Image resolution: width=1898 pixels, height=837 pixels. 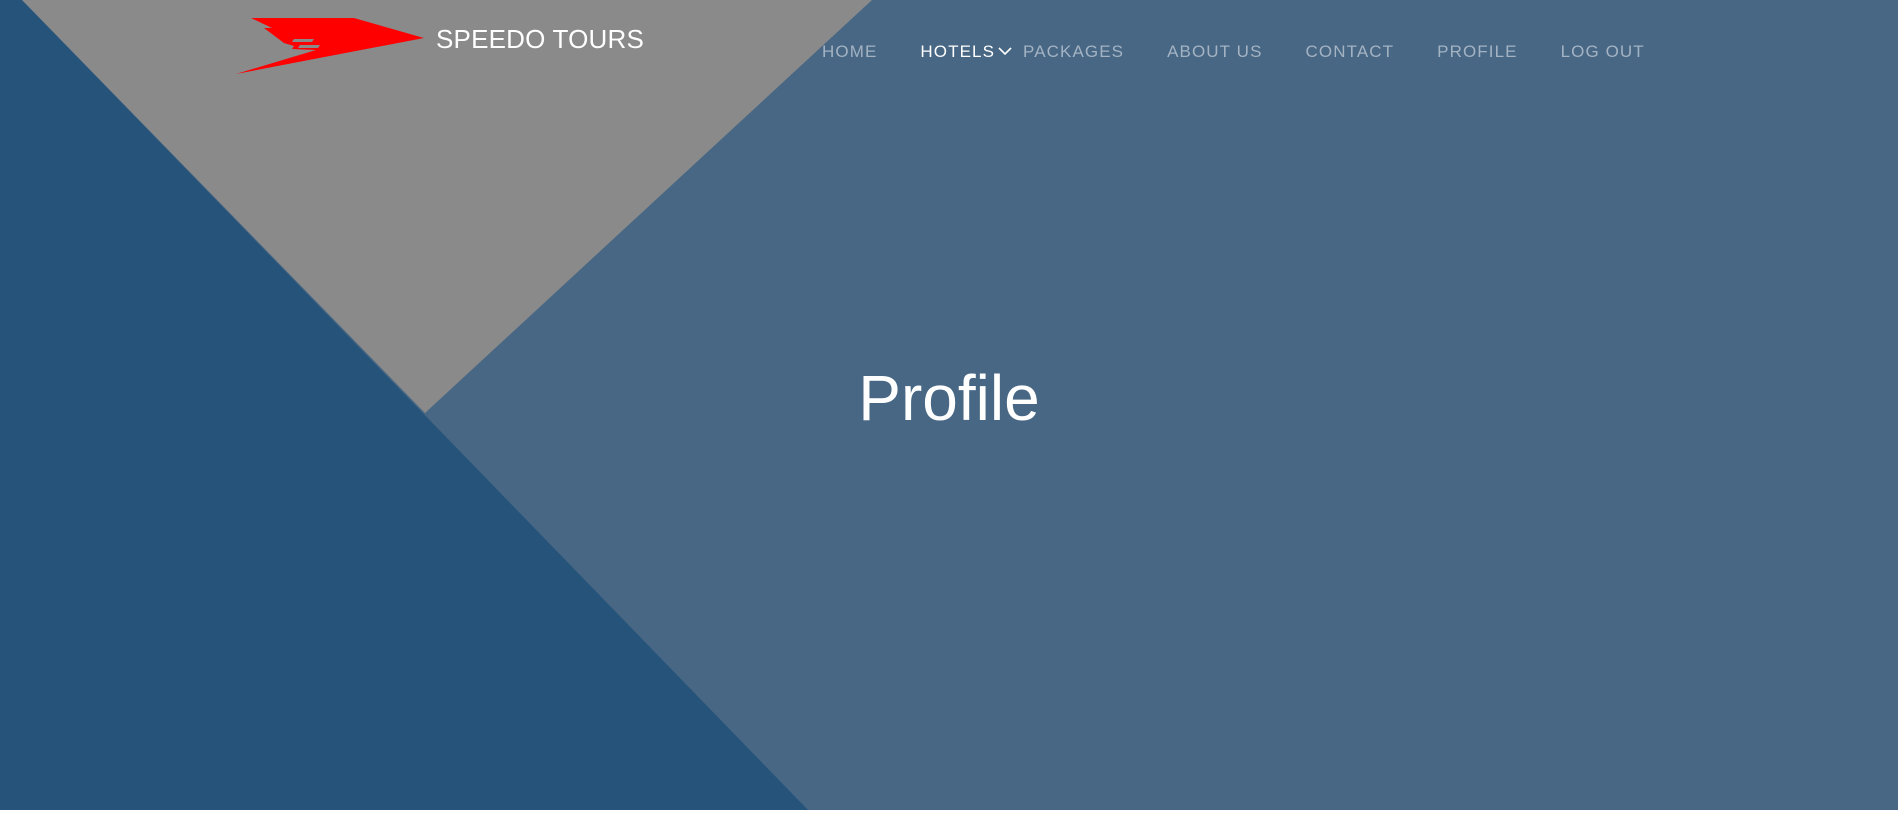 I want to click on brand-link: SPEEDO TOURS, so click(x=440, y=46).